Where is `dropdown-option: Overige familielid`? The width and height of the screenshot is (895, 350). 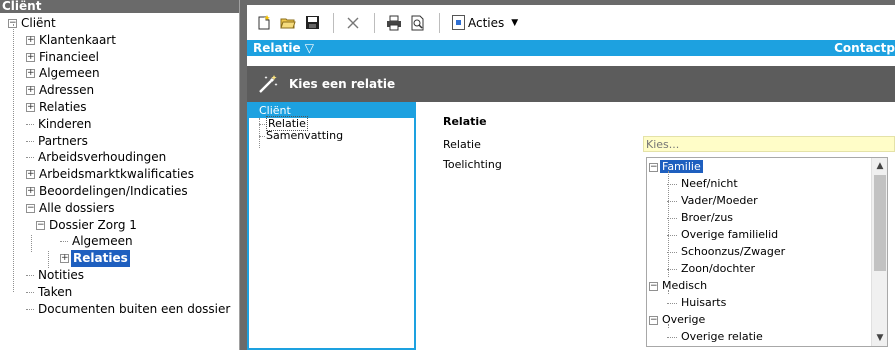
dropdown-option: Overige familielid is located at coordinates (723, 234).